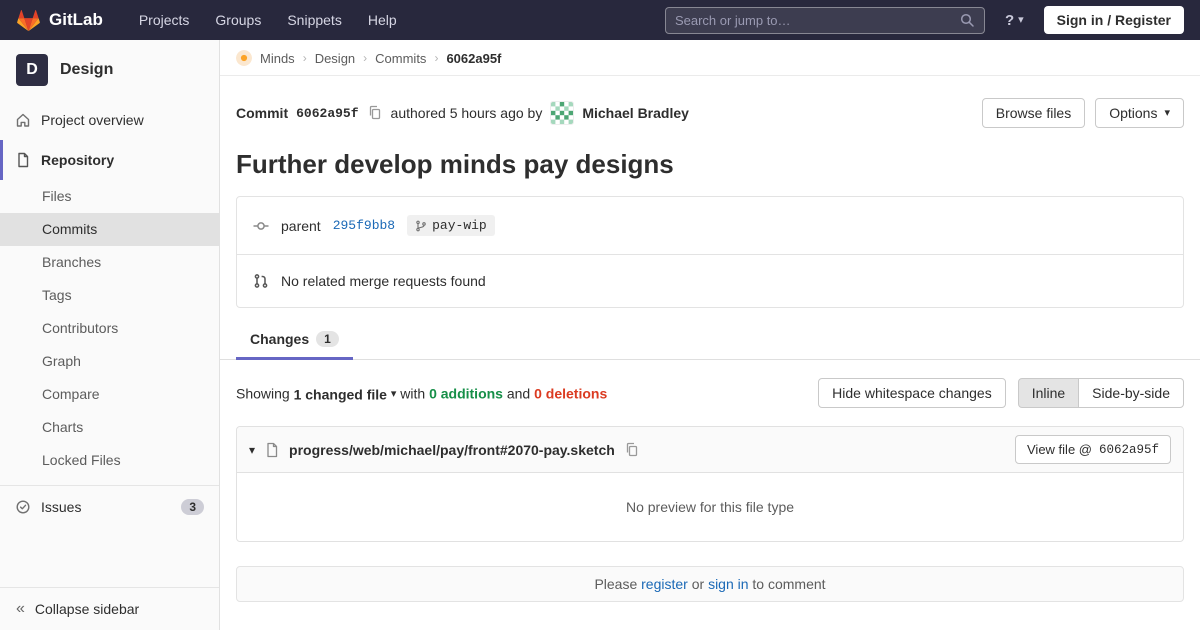 The width and height of the screenshot is (1200, 630). What do you see at coordinates (109, 506) in the screenshot?
I see `sidebar-item-issues: Issues 3` at bounding box center [109, 506].